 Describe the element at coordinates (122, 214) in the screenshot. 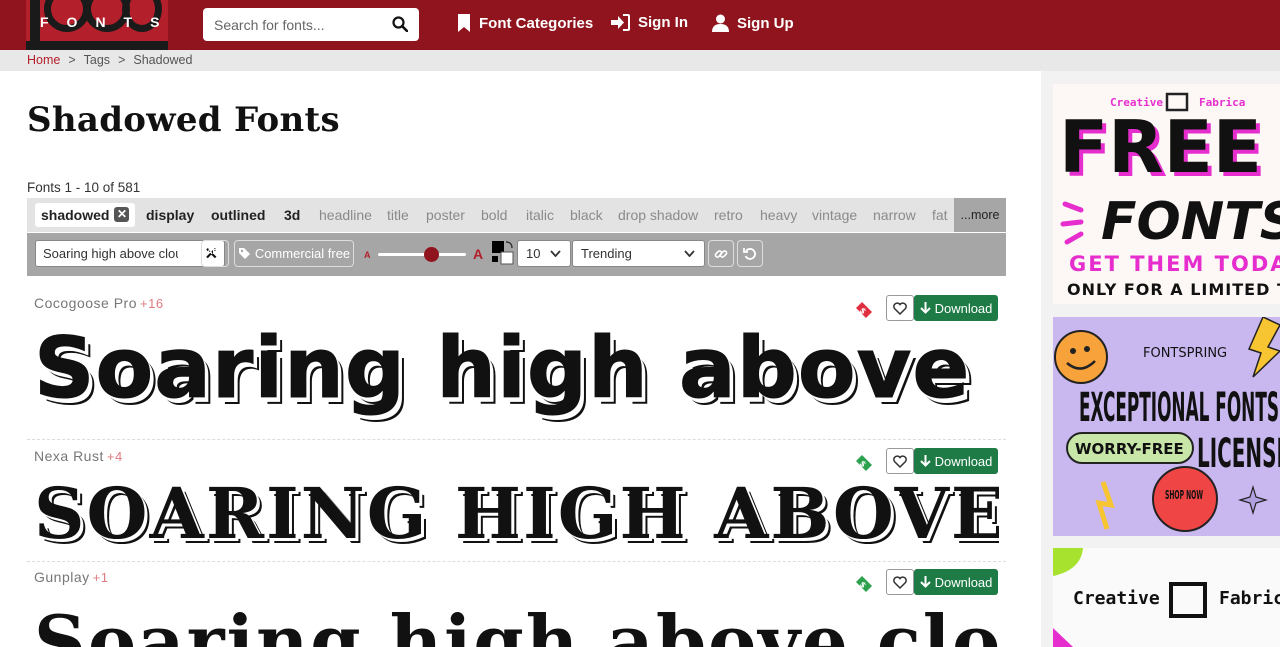

I see `remove-tag-icon: ✕` at that location.